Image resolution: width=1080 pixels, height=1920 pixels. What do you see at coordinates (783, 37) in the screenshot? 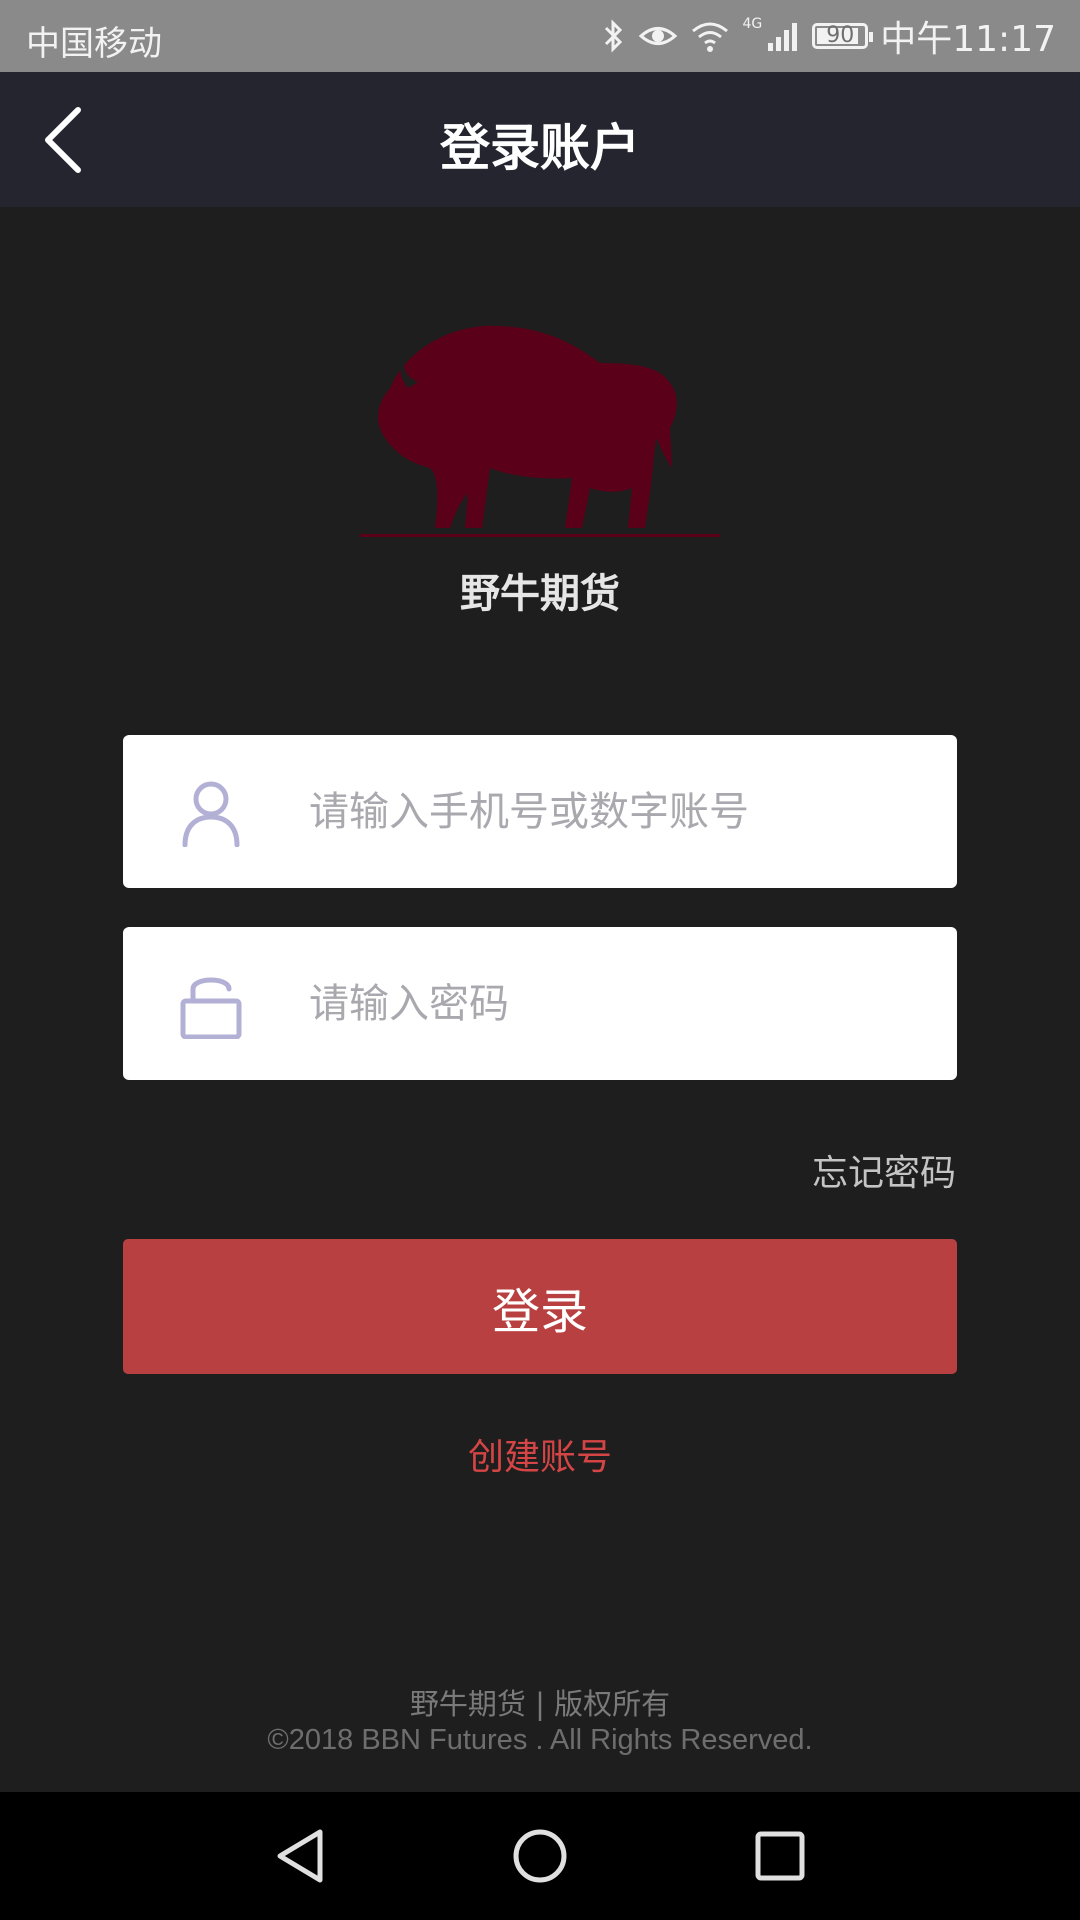
I see `signal-icon` at bounding box center [783, 37].